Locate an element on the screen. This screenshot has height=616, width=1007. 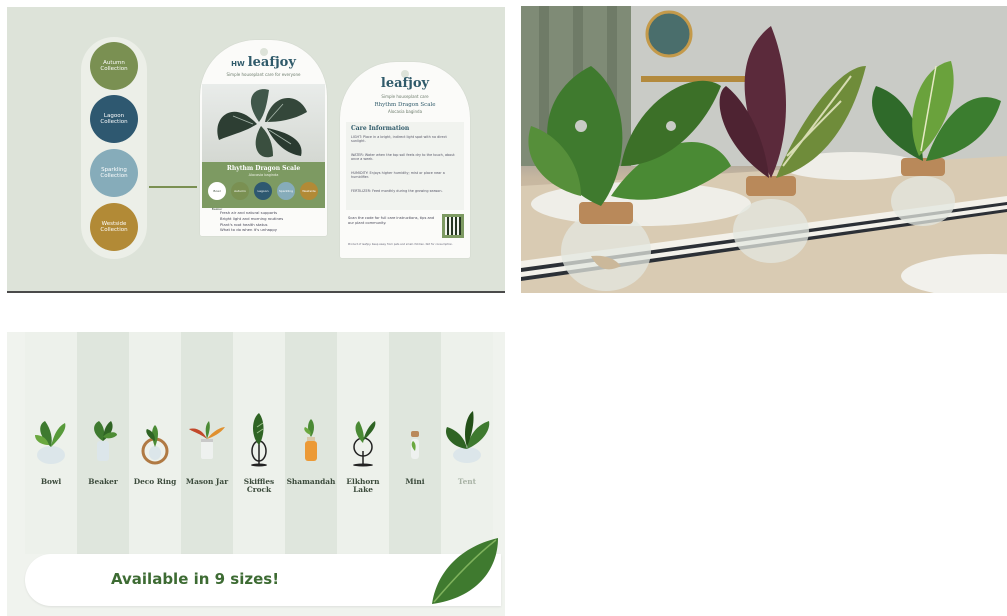
collection-badge-westside: Westside Collection is located at coordinates (114, 227).